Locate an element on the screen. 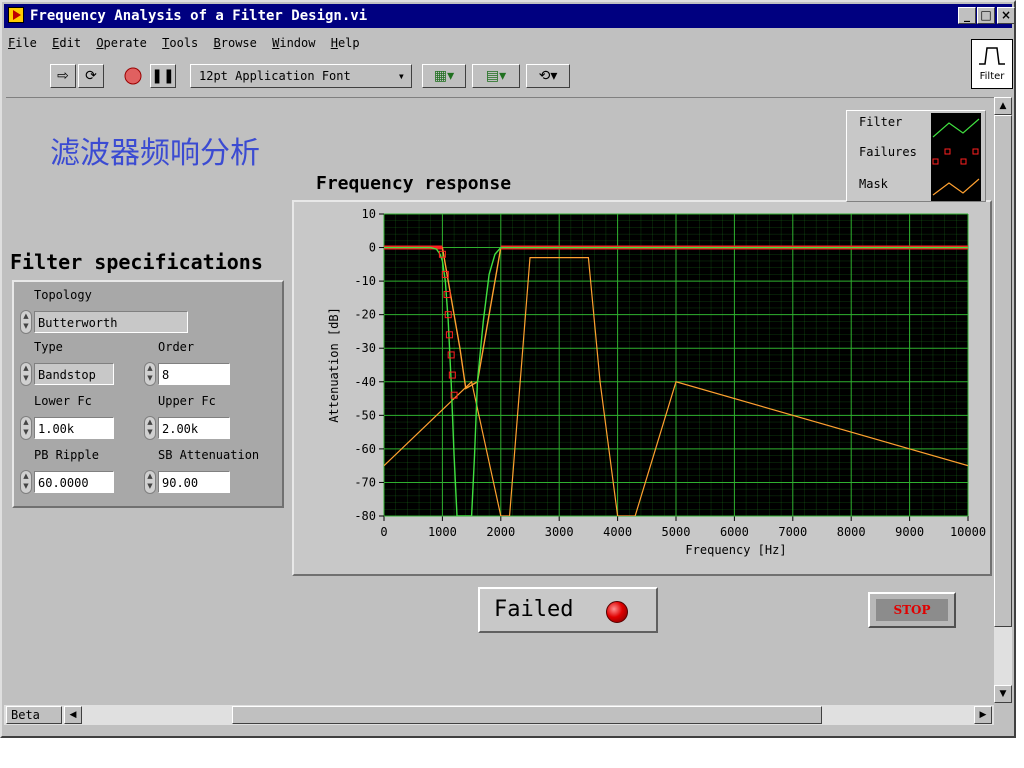 The width and height of the screenshot is (1024, 768). topology-label: Topology is located at coordinates (63, 295).